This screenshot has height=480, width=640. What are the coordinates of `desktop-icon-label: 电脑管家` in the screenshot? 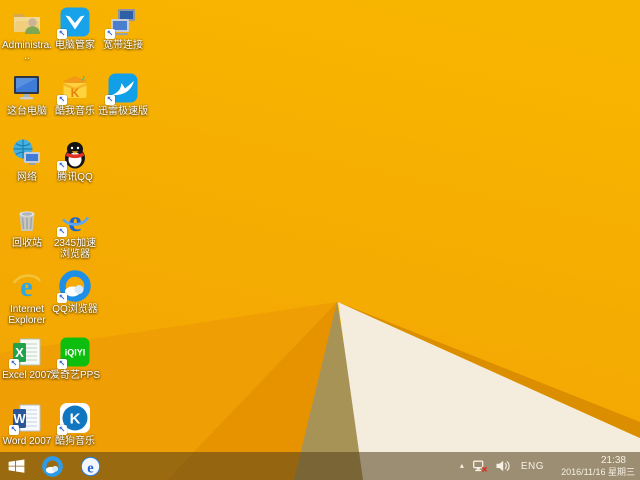 It's located at (75, 45).